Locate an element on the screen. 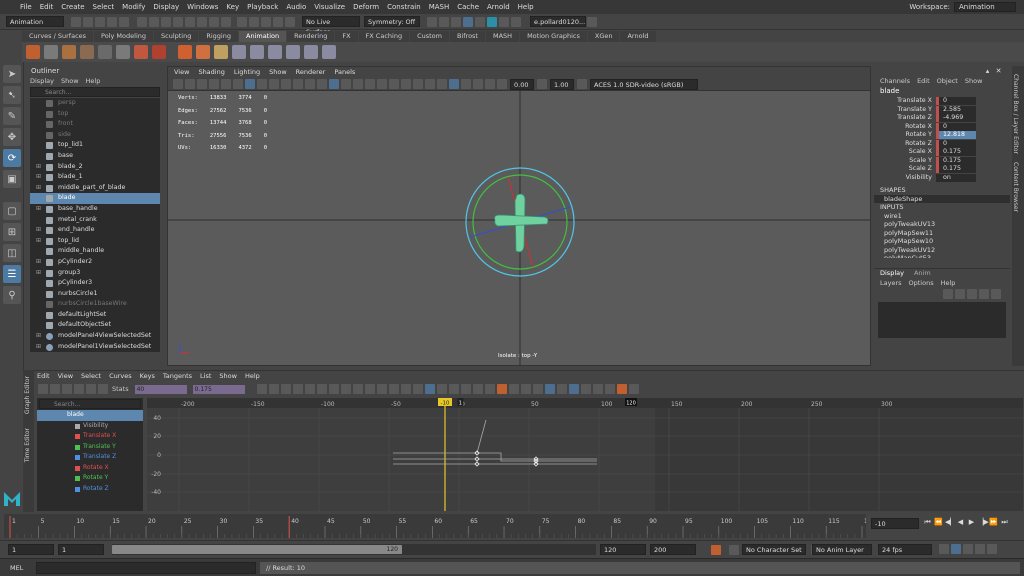 This screenshot has width=1024, height=576. step-forward-key-icon: ⏩ is located at coordinates (993, 522).